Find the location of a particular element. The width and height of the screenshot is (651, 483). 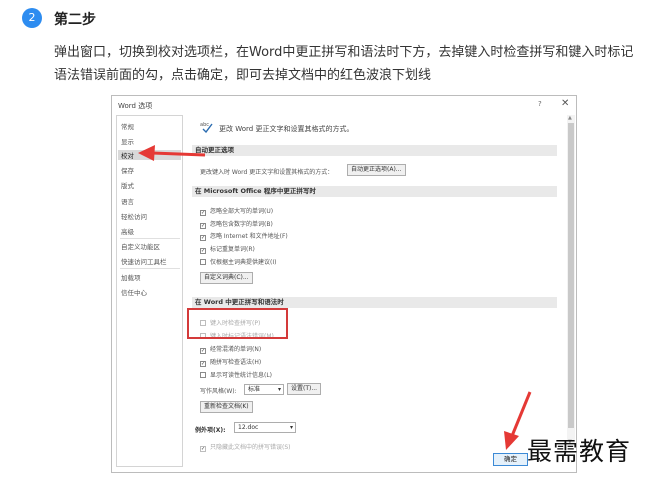

option-ignore-internet-addresses: ✓ 忽略 Internet 和文件地址(F) is located at coordinates (244, 236).